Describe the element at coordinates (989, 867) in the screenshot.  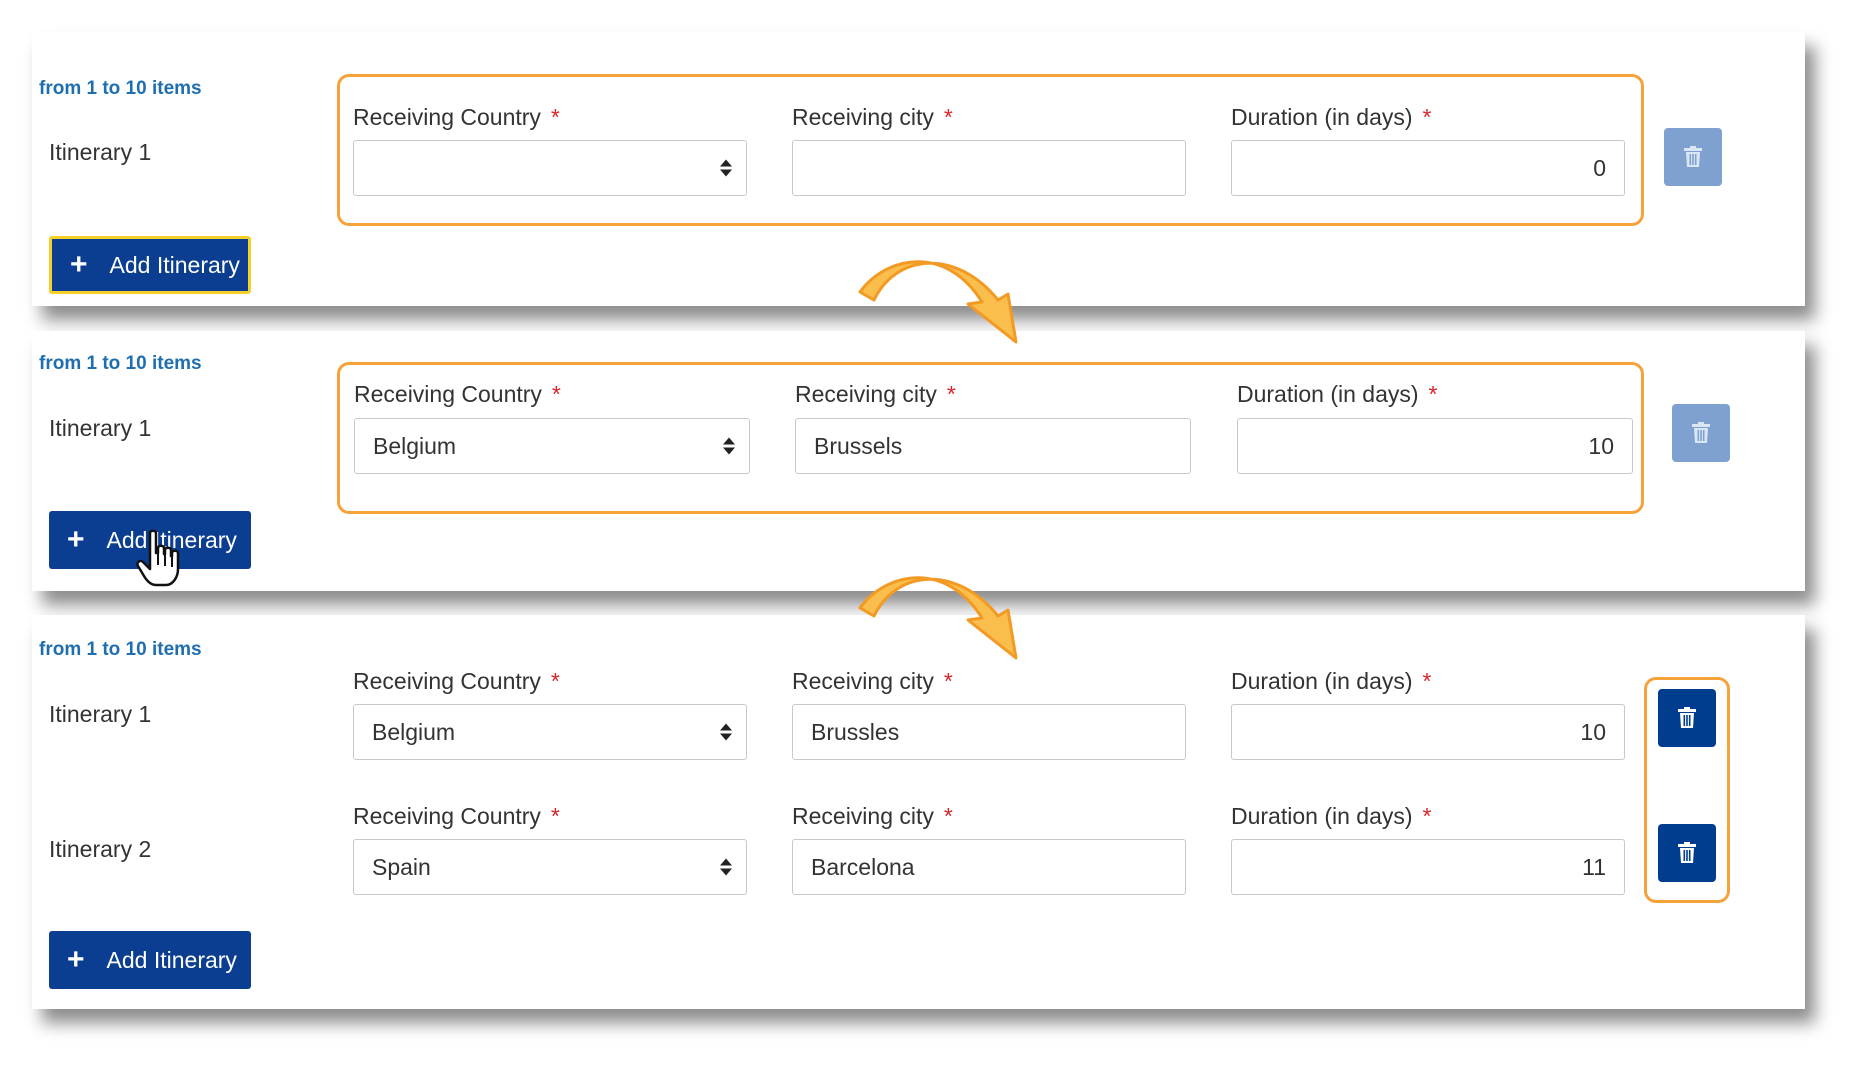
I see `receiving-city-input: Barcelona` at that location.